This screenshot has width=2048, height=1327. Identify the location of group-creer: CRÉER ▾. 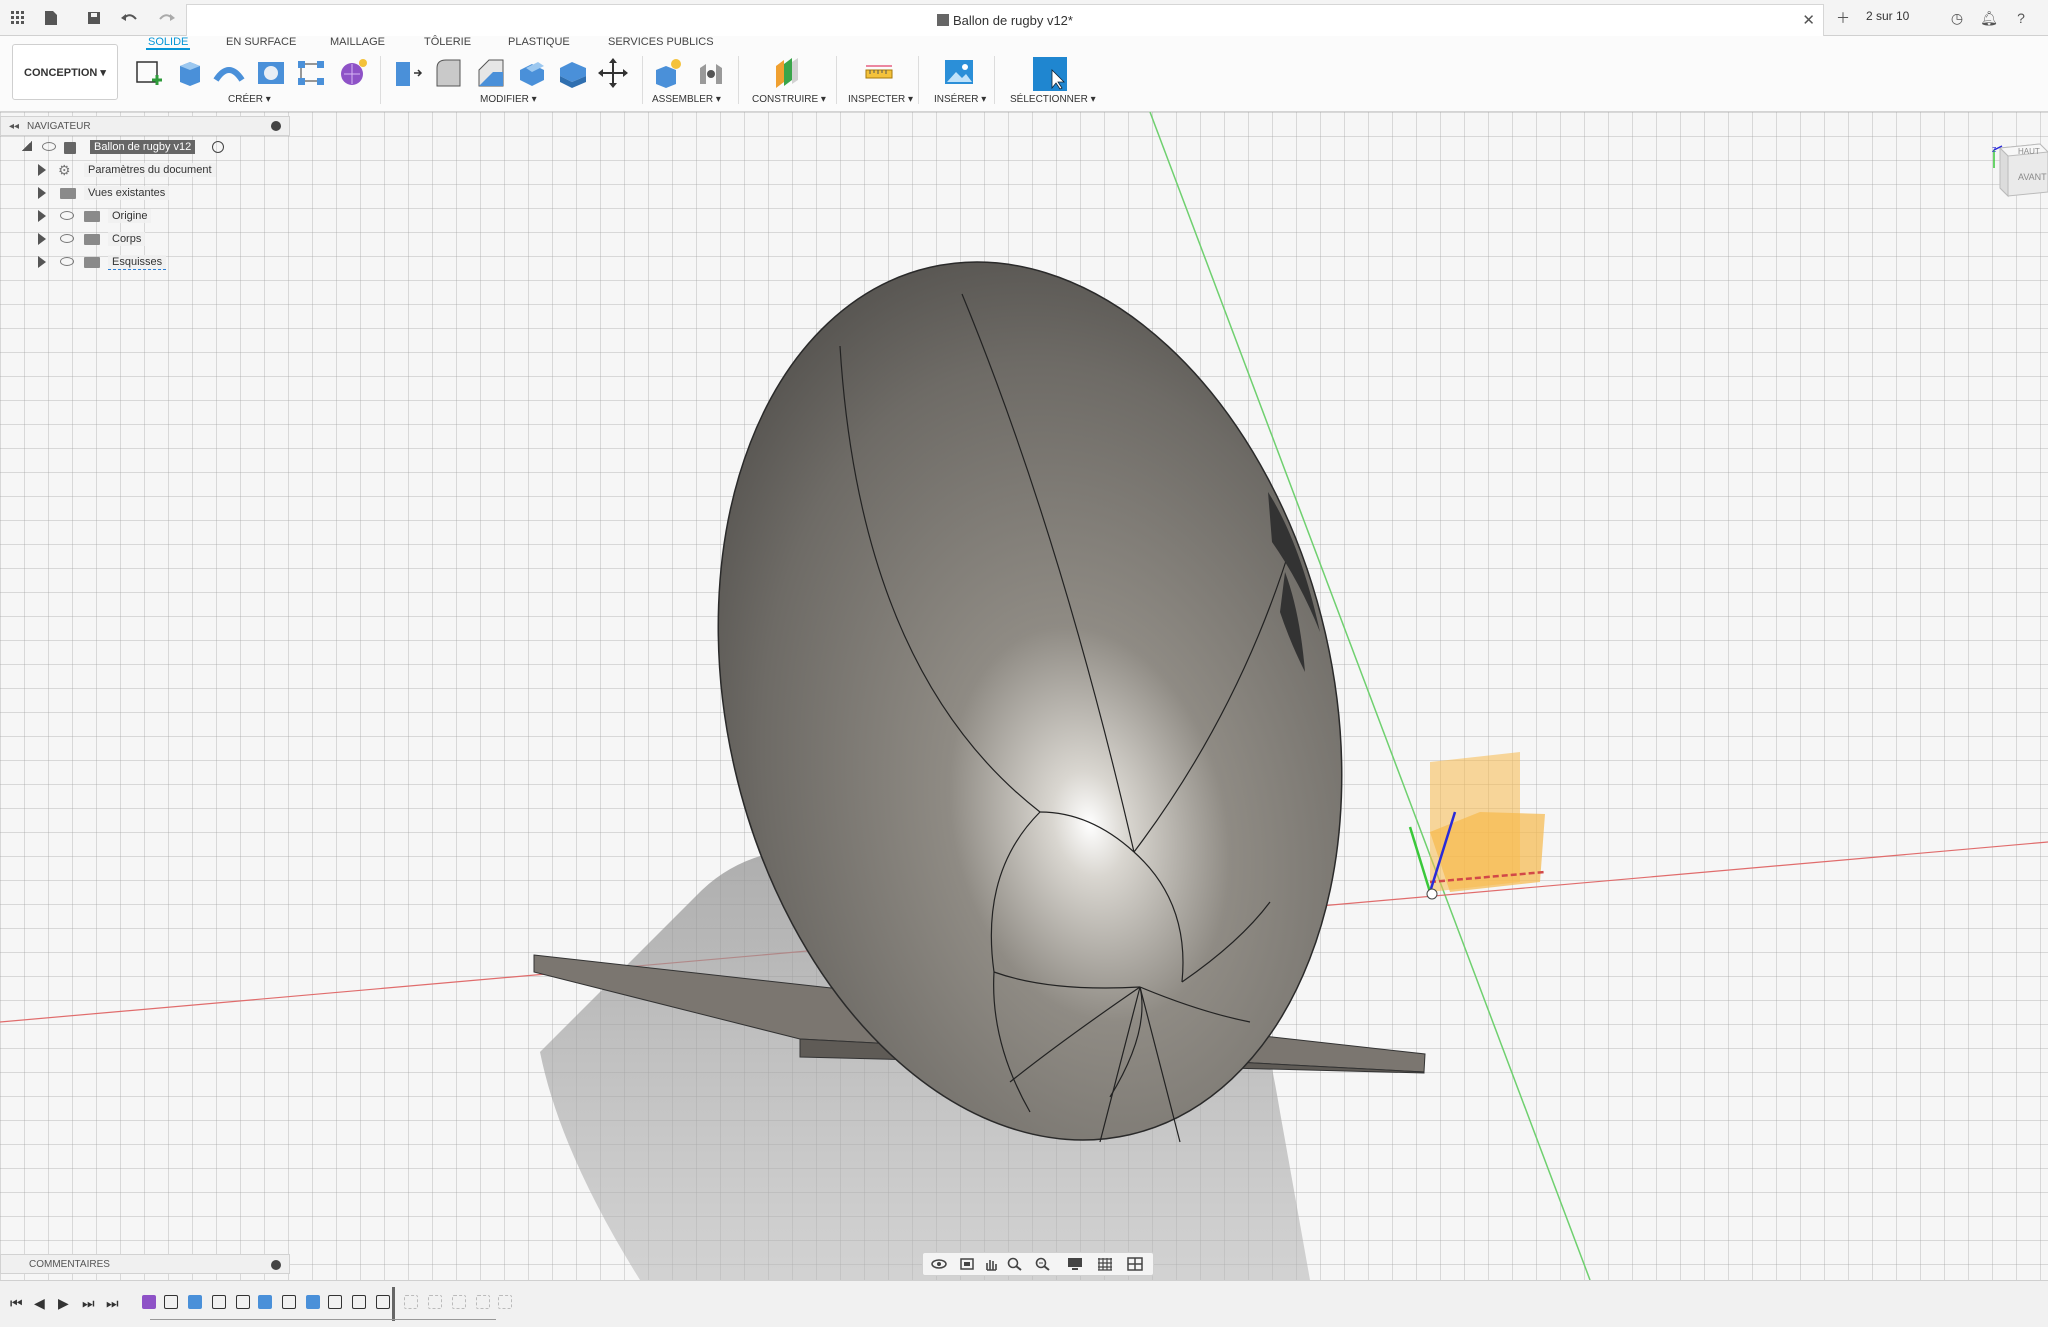
(249, 99).